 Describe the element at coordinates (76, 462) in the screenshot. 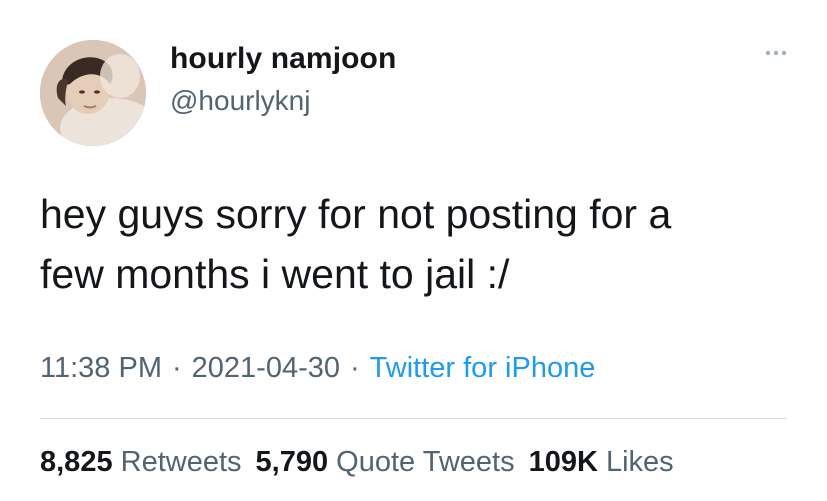

I see `retweets-count: 8,825` at that location.